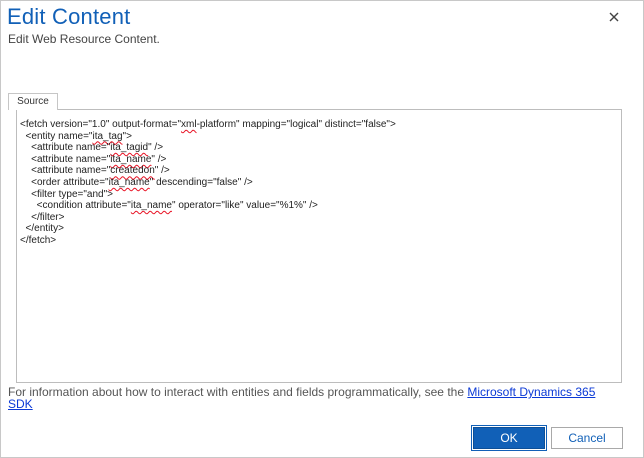 Image resolution: width=644 pixels, height=458 pixels. What do you see at coordinates (42, 229) in the screenshot?
I see `code-line: </entity>` at bounding box center [42, 229].